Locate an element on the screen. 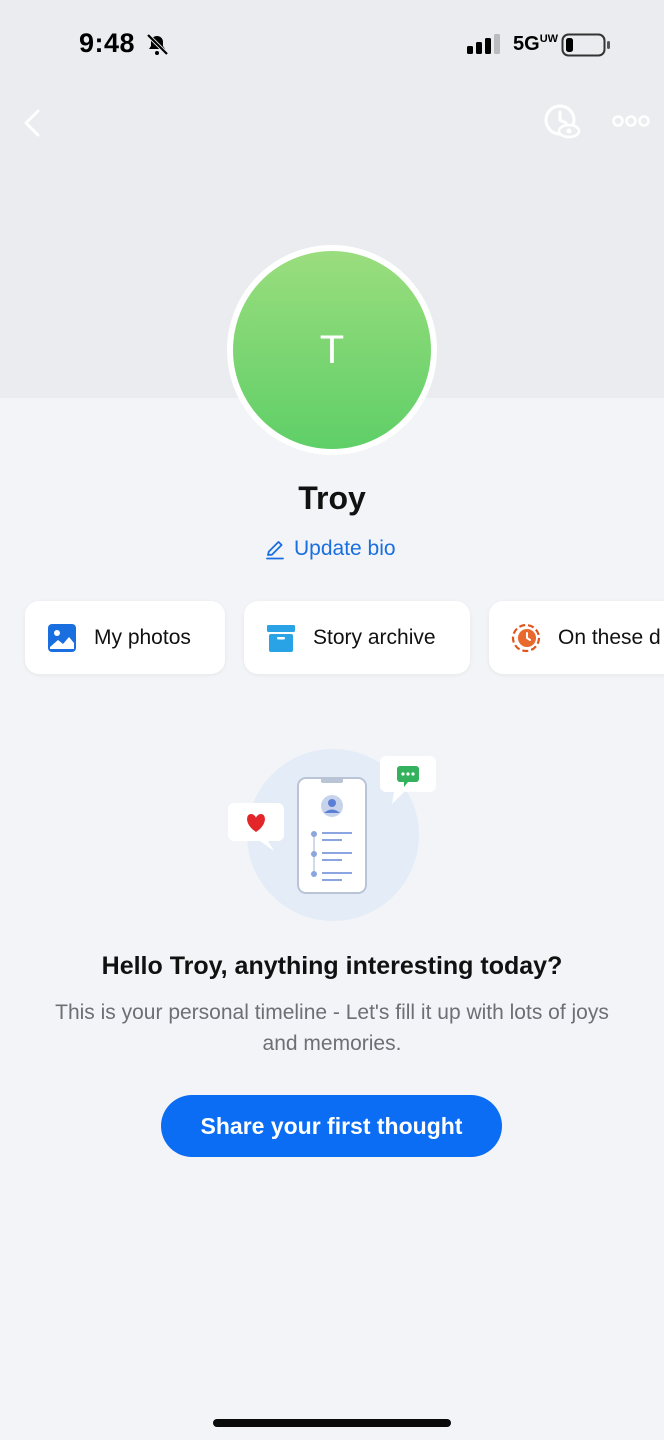 The height and width of the screenshot is (1440, 664). update-bio-label: Update bio is located at coordinates (345, 548).